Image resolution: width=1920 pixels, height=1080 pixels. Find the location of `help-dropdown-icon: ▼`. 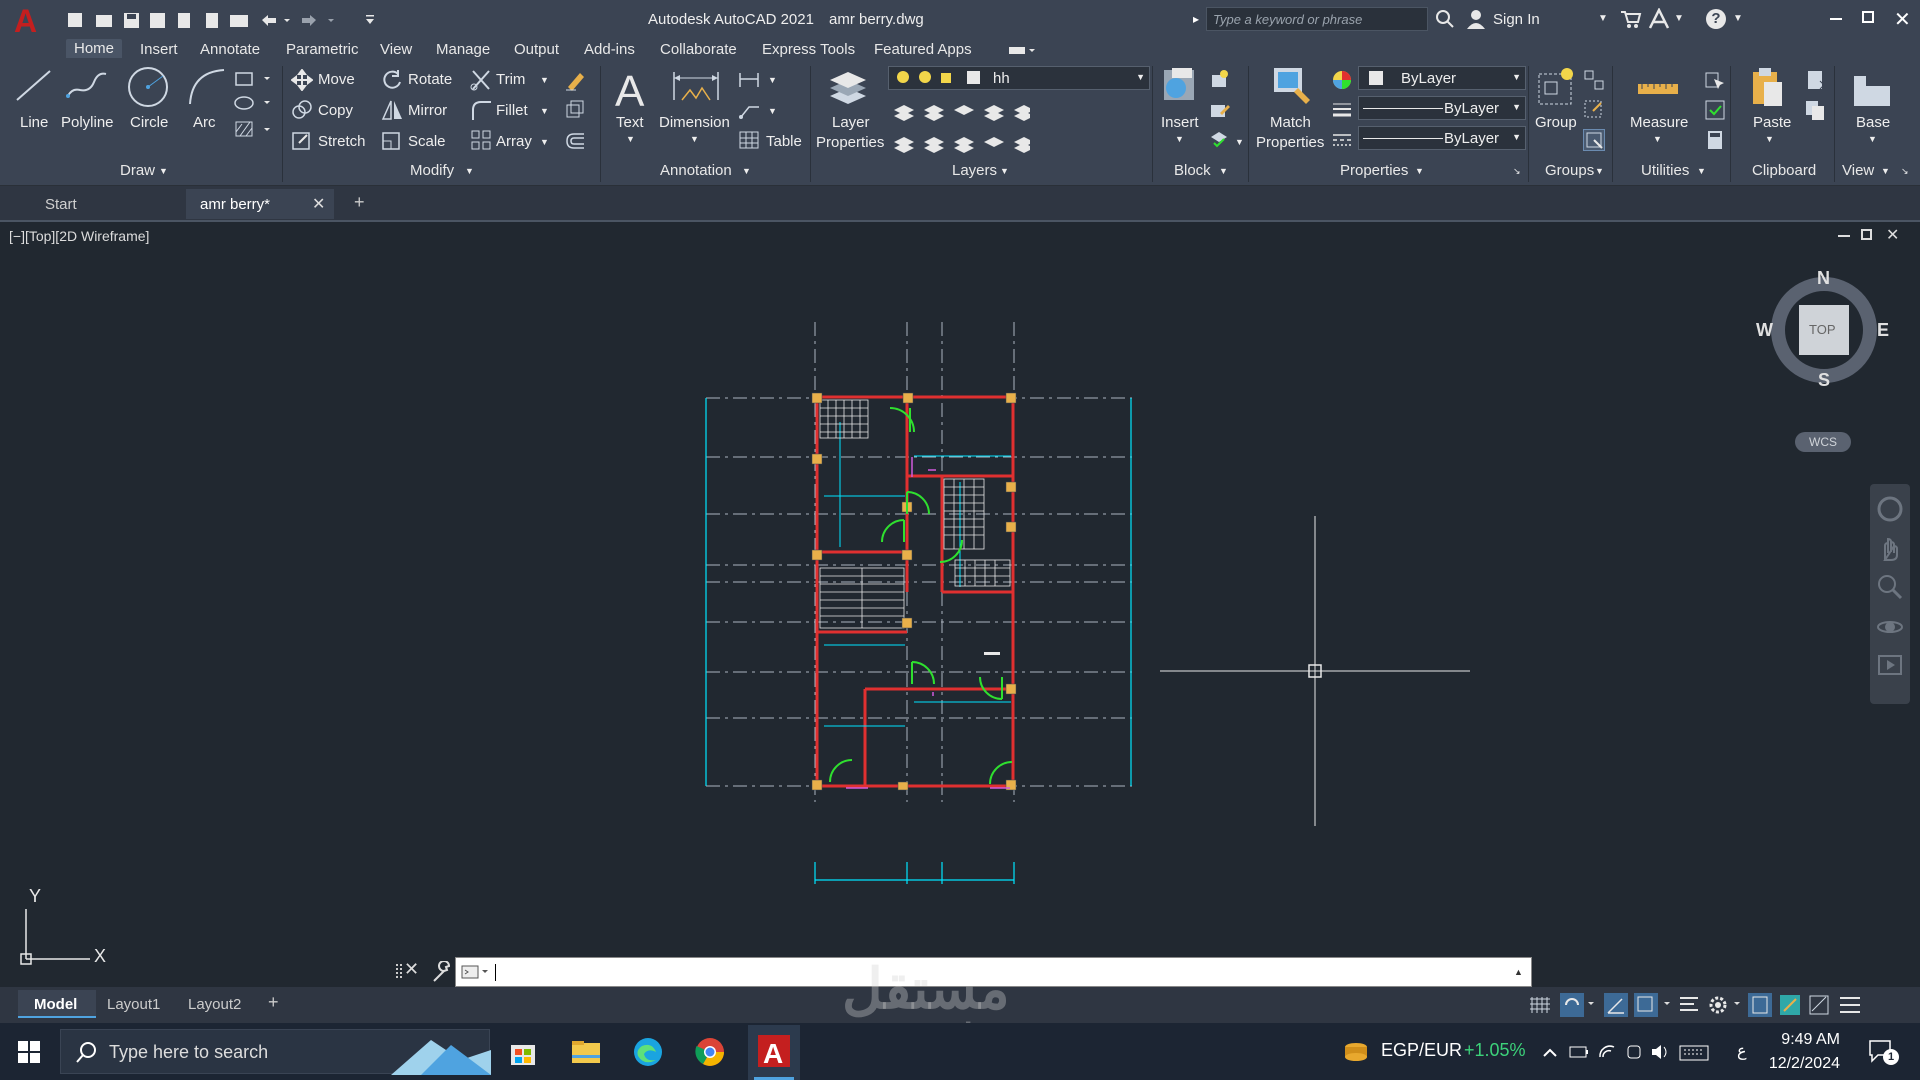

help-dropdown-icon: ▼ is located at coordinates (1738, 18).